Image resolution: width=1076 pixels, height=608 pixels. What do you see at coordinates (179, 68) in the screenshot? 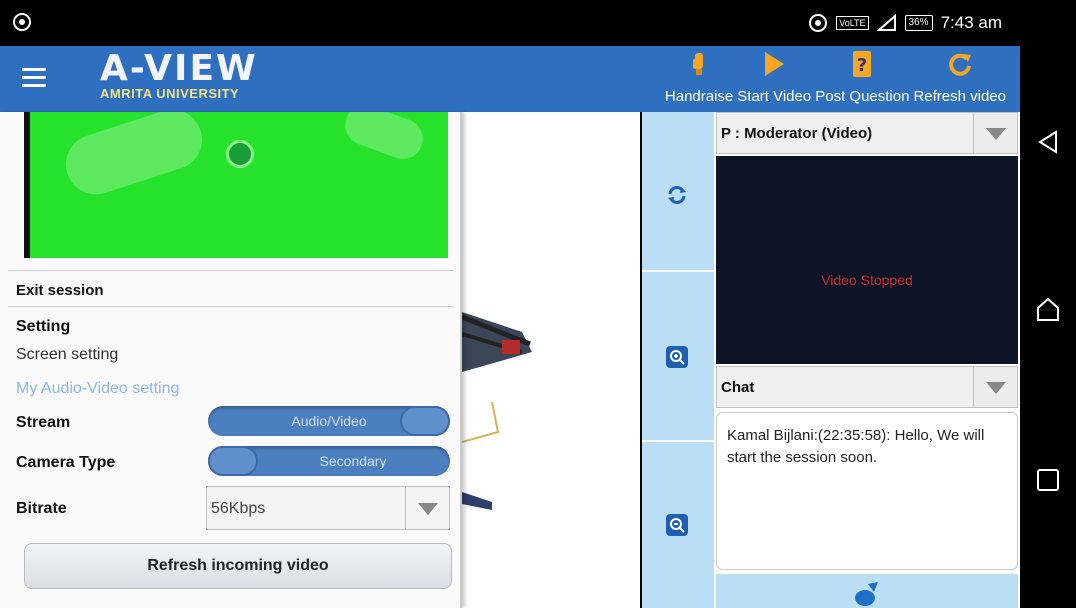
I see `brand-title: A-VIEW` at bounding box center [179, 68].